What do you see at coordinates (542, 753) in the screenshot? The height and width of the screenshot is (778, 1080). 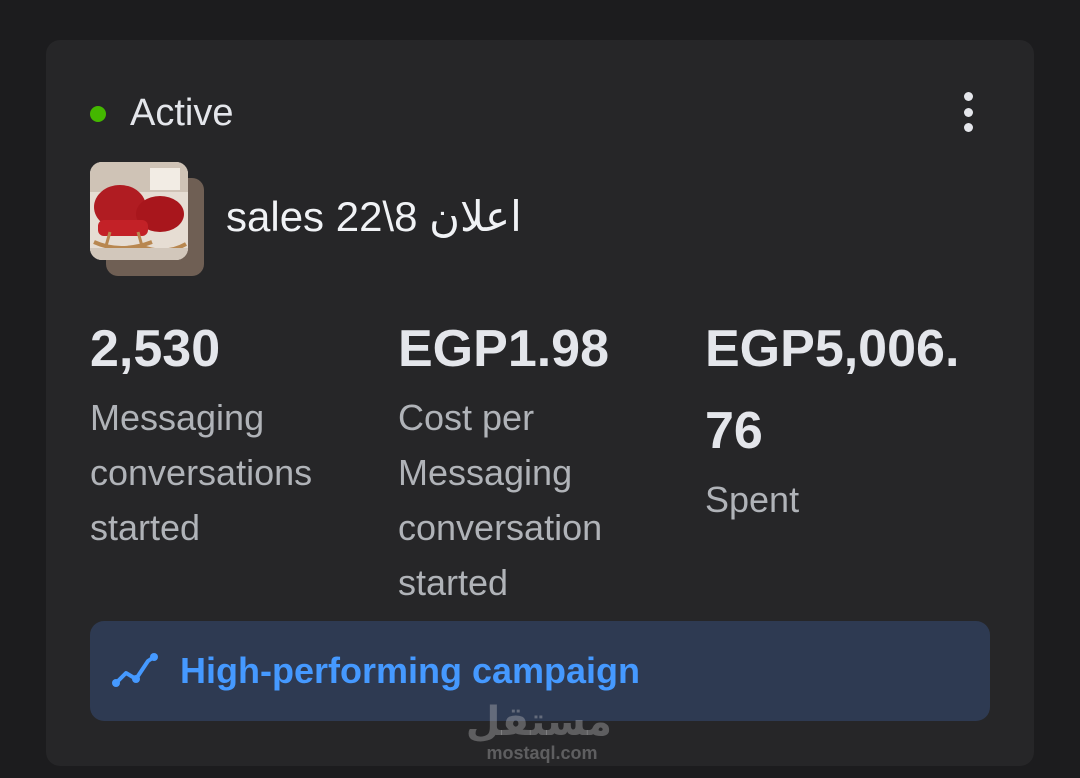 I see `watermark-latin: mostaql.com` at bounding box center [542, 753].